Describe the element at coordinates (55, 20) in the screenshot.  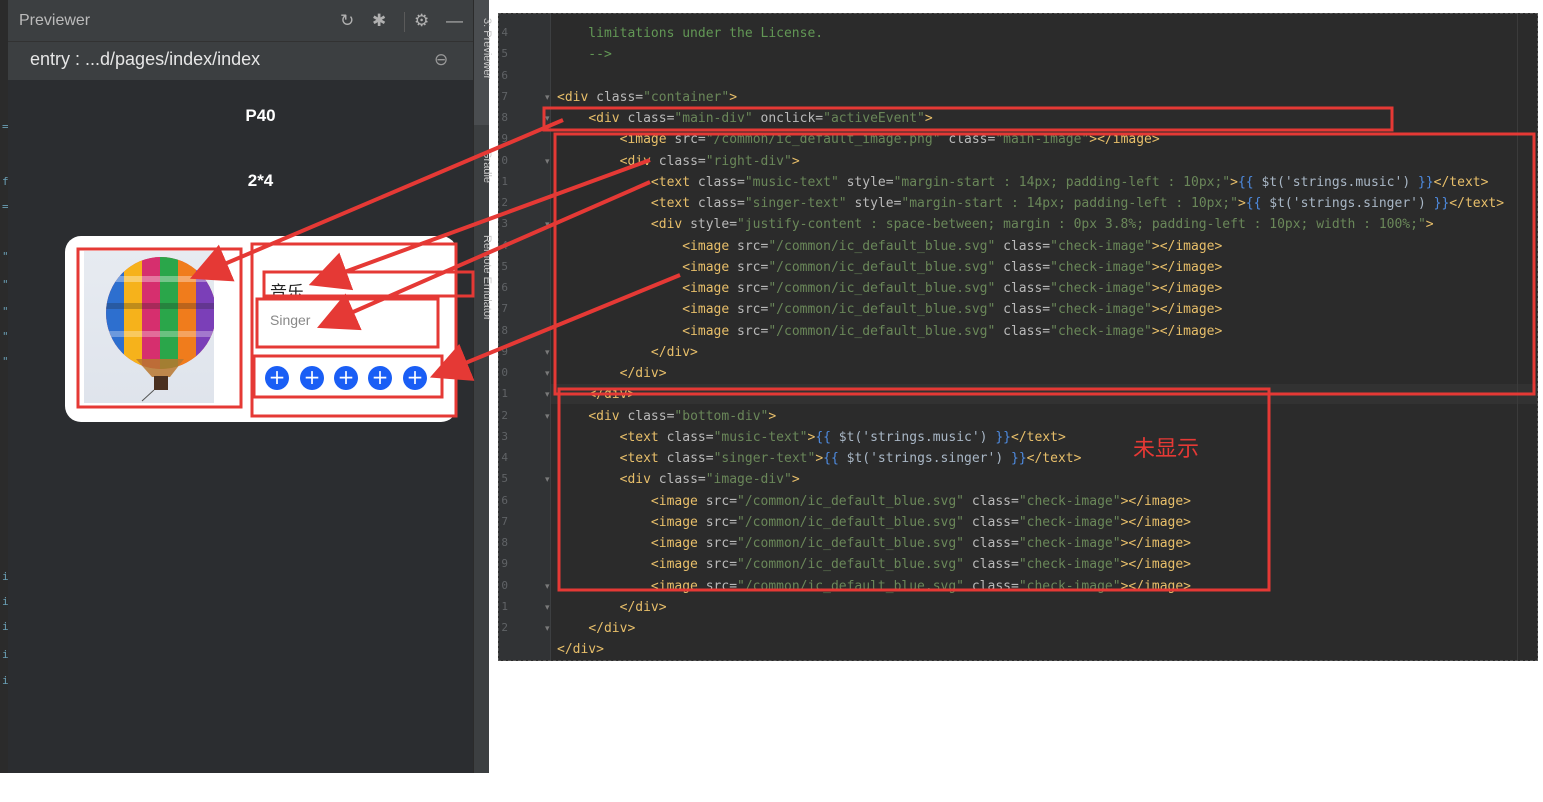
I see `previewer-title: Previewer` at that location.